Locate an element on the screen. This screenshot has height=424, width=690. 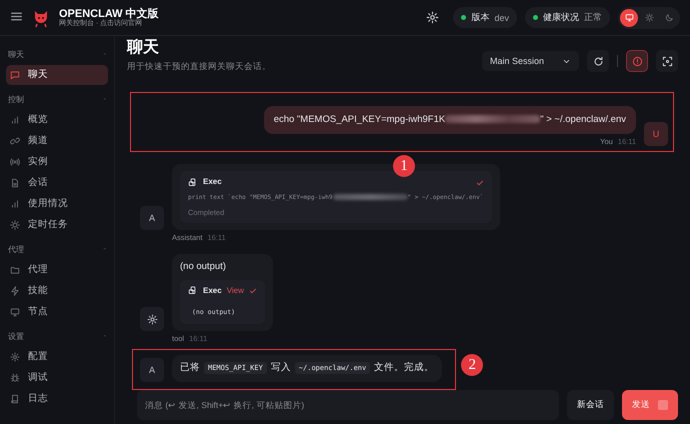
refresh-button is located at coordinates (598, 61).